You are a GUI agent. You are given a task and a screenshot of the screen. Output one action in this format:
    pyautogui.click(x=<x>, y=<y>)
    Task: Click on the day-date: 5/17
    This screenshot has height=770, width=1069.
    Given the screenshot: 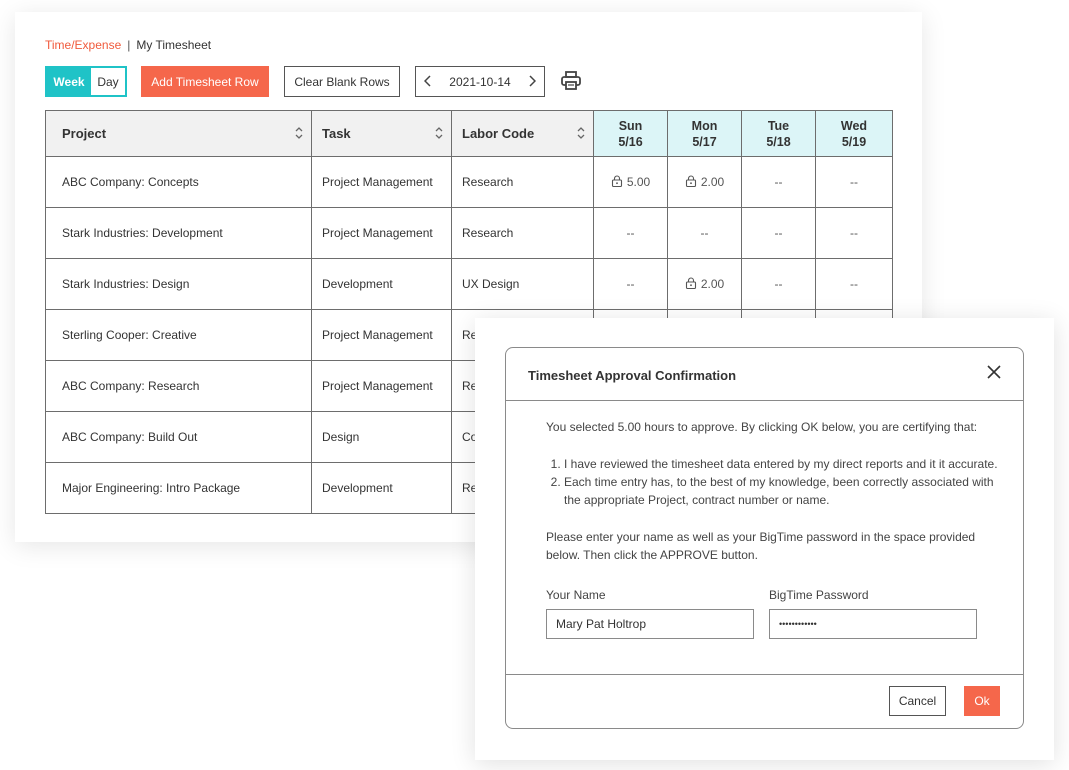 What is the action you would take?
    pyautogui.click(x=704, y=141)
    